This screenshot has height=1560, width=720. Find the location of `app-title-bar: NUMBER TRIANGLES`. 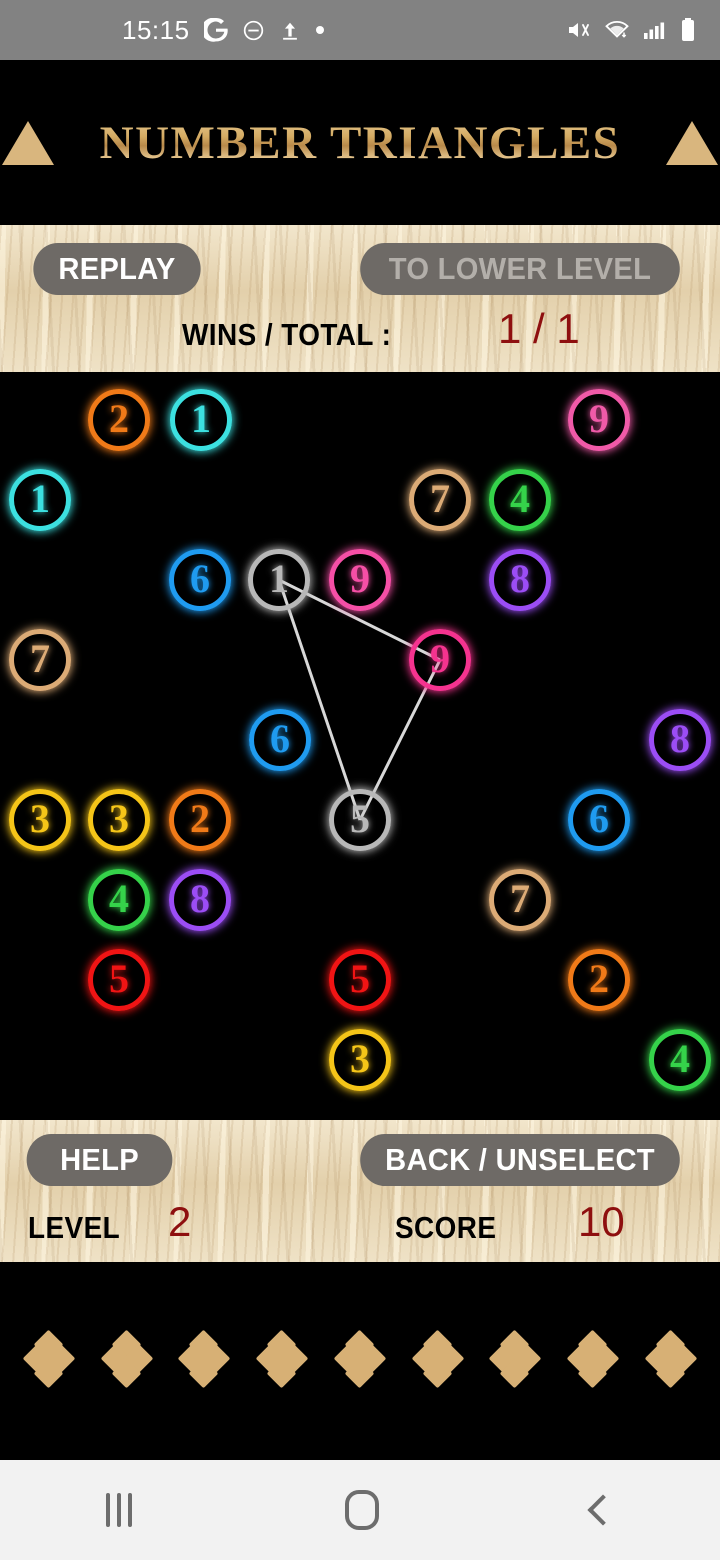

app-title-bar: NUMBER TRIANGLES is located at coordinates (360, 142).